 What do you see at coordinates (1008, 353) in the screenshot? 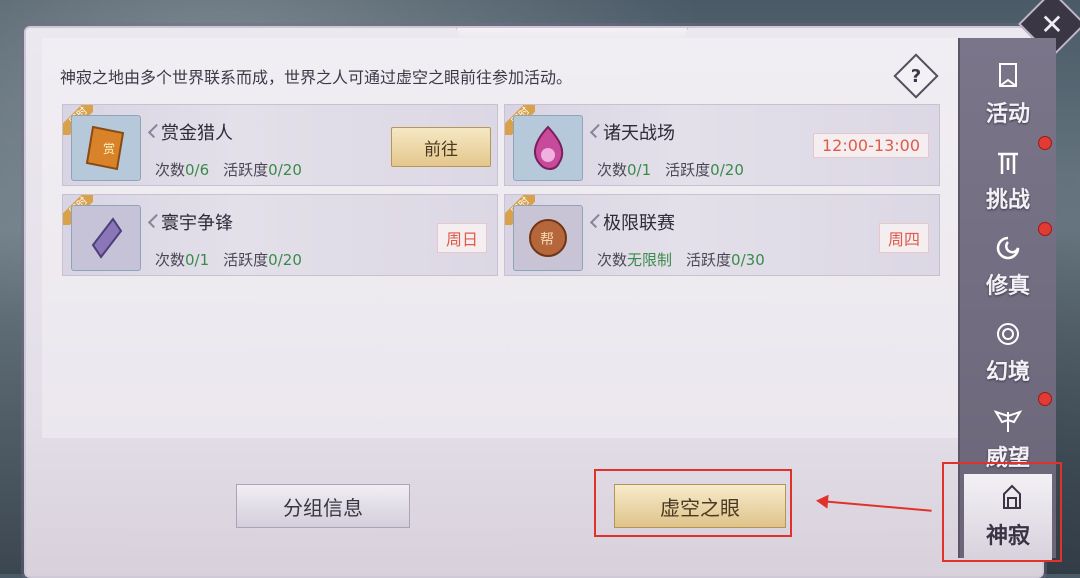
I see `sidebar-item-illusion: 幻境` at bounding box center [1008, 353].